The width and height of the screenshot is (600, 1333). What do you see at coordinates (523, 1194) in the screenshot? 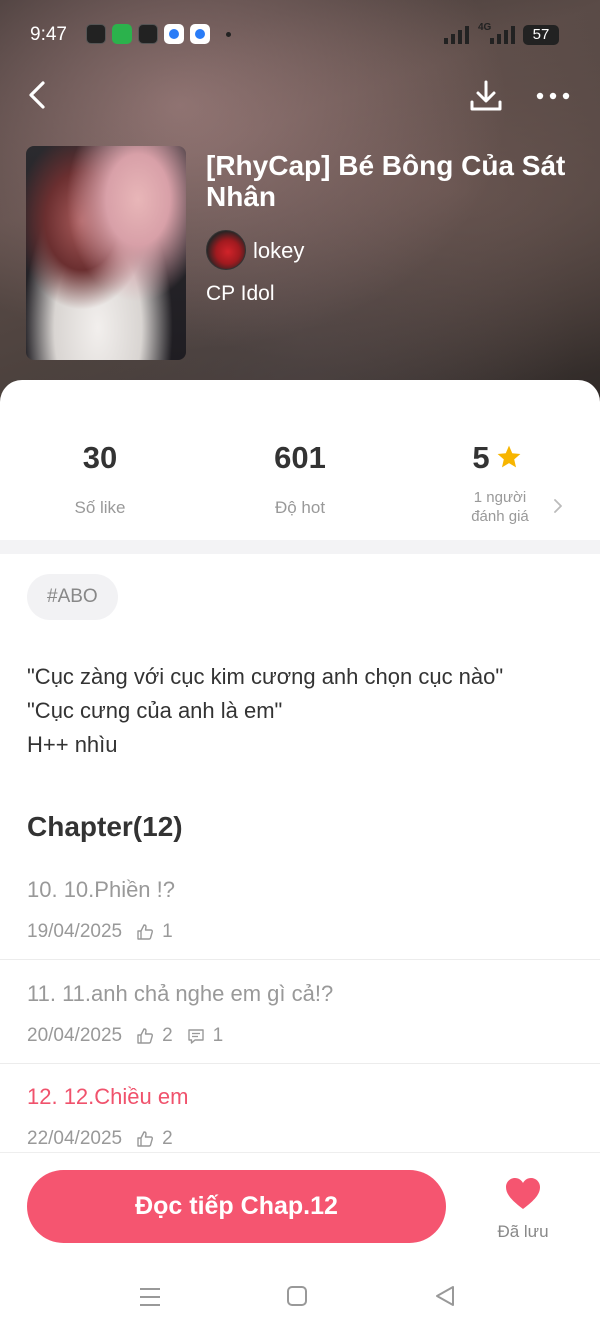
I see `heart-icon` at bounding box center [523, 1194].